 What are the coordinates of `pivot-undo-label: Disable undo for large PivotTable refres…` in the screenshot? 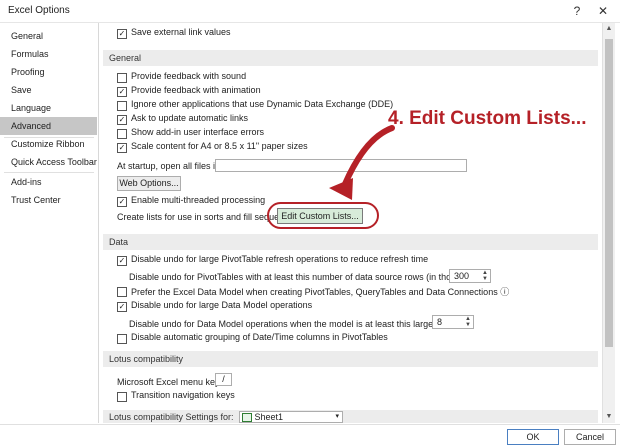 It's located at (280, 259).